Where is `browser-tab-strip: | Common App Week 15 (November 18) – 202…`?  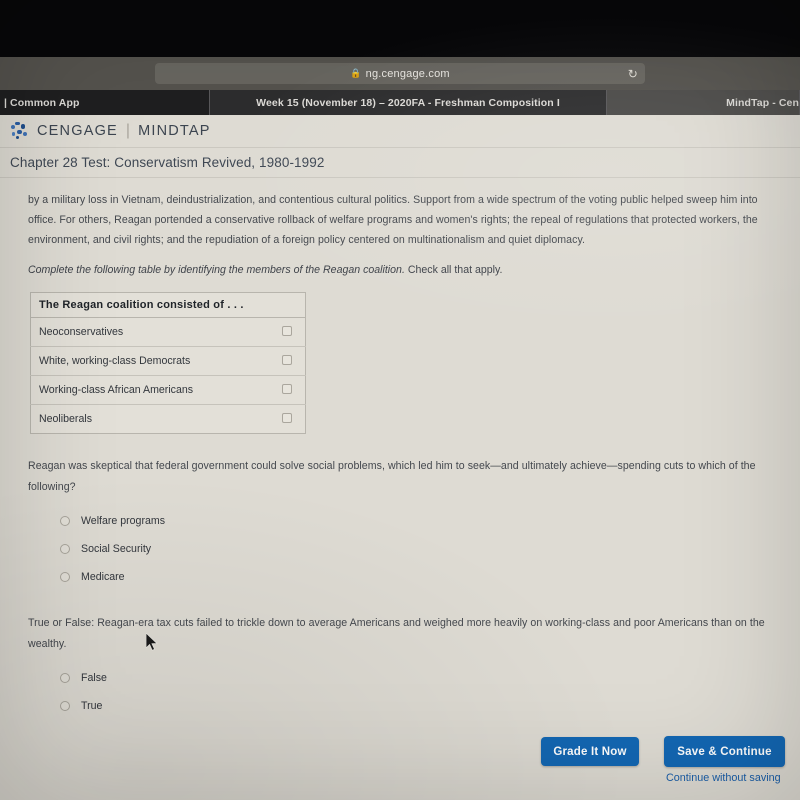
browser-tab-strip: | Common App Week 15 (November 18) – 202… is located at coordinates (400, 102).